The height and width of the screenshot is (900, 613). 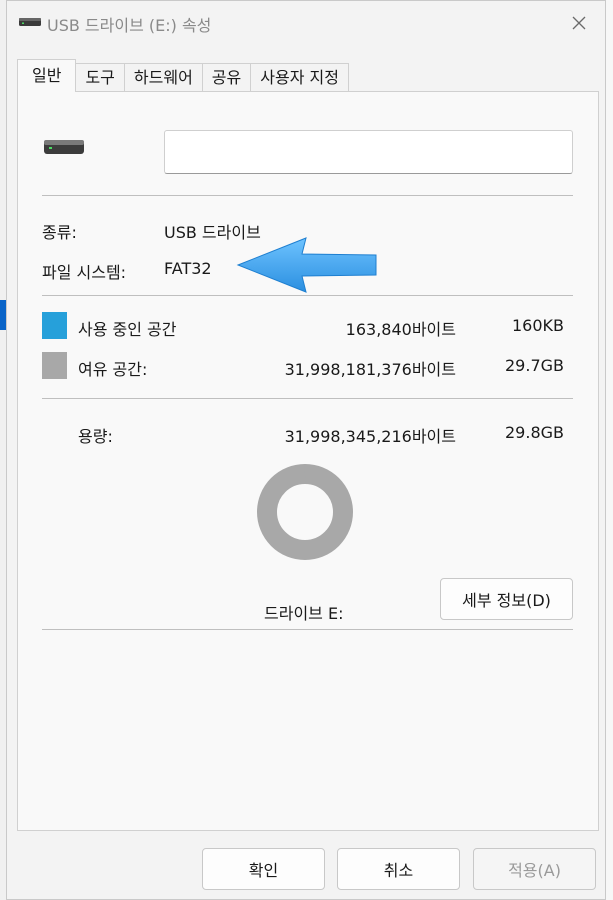 I want to click on filesystem-value: FAT32, so click(x=188, y=268).